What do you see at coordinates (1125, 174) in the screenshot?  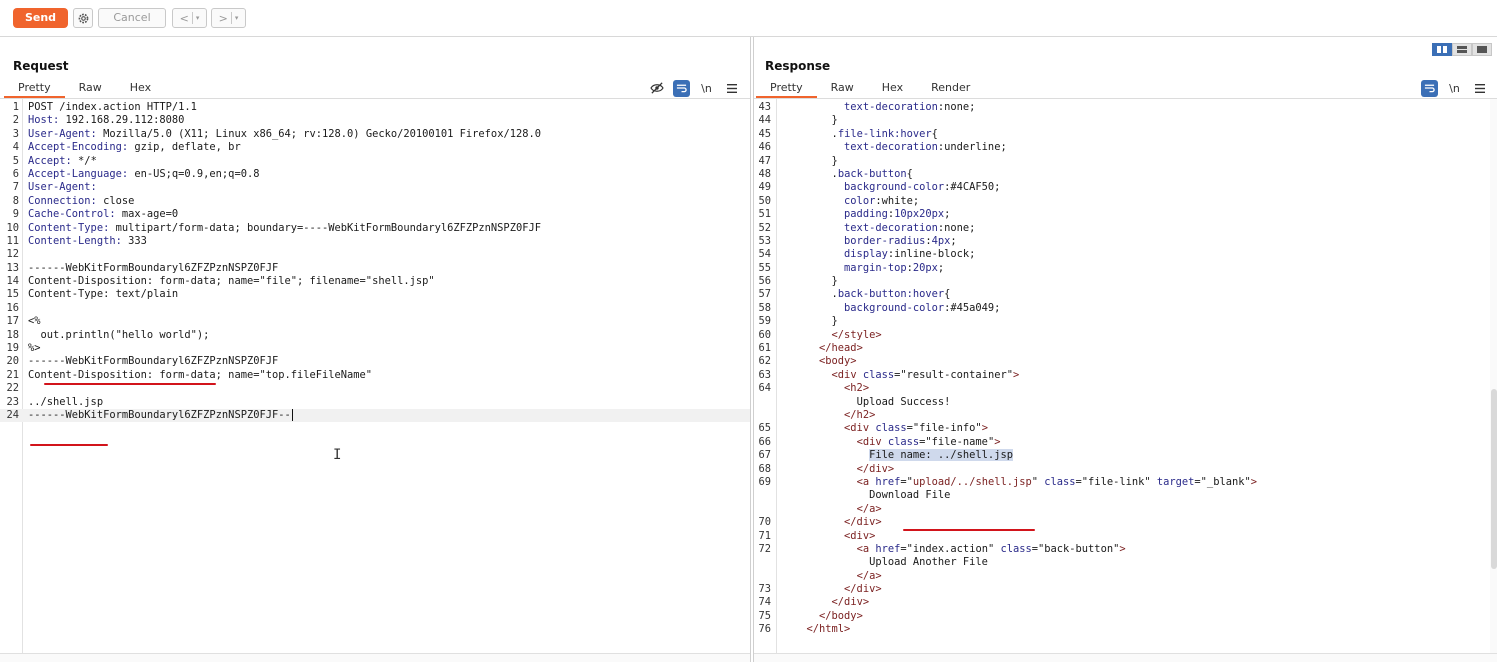 I see `code-line: 48 .back-button{` at bounding box center [1125, 174].